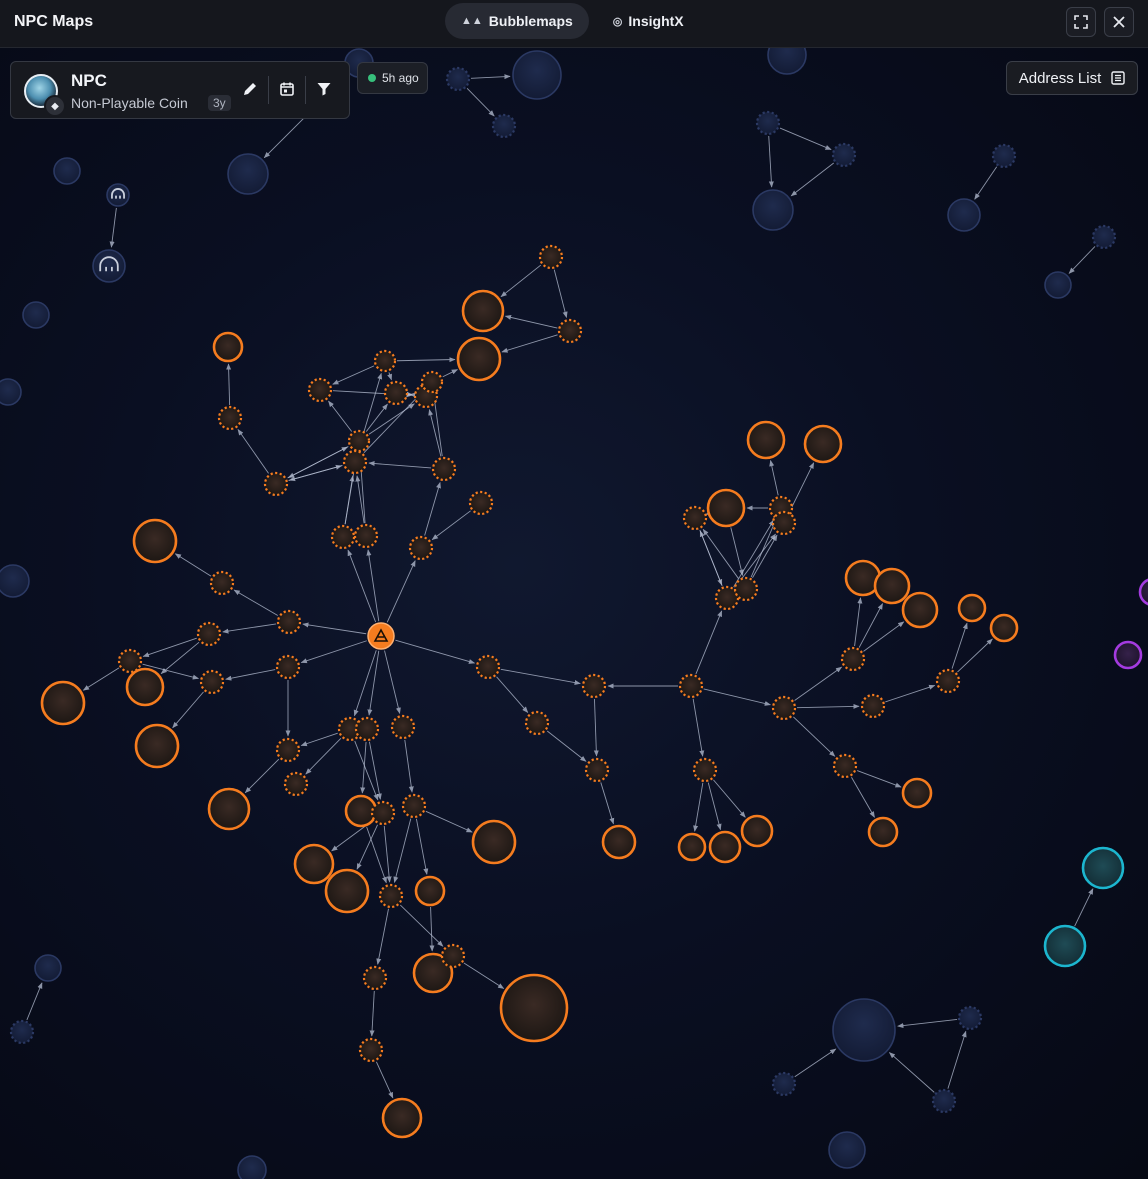  I want to click on address-list-button: Address List, so click(1072, 78).